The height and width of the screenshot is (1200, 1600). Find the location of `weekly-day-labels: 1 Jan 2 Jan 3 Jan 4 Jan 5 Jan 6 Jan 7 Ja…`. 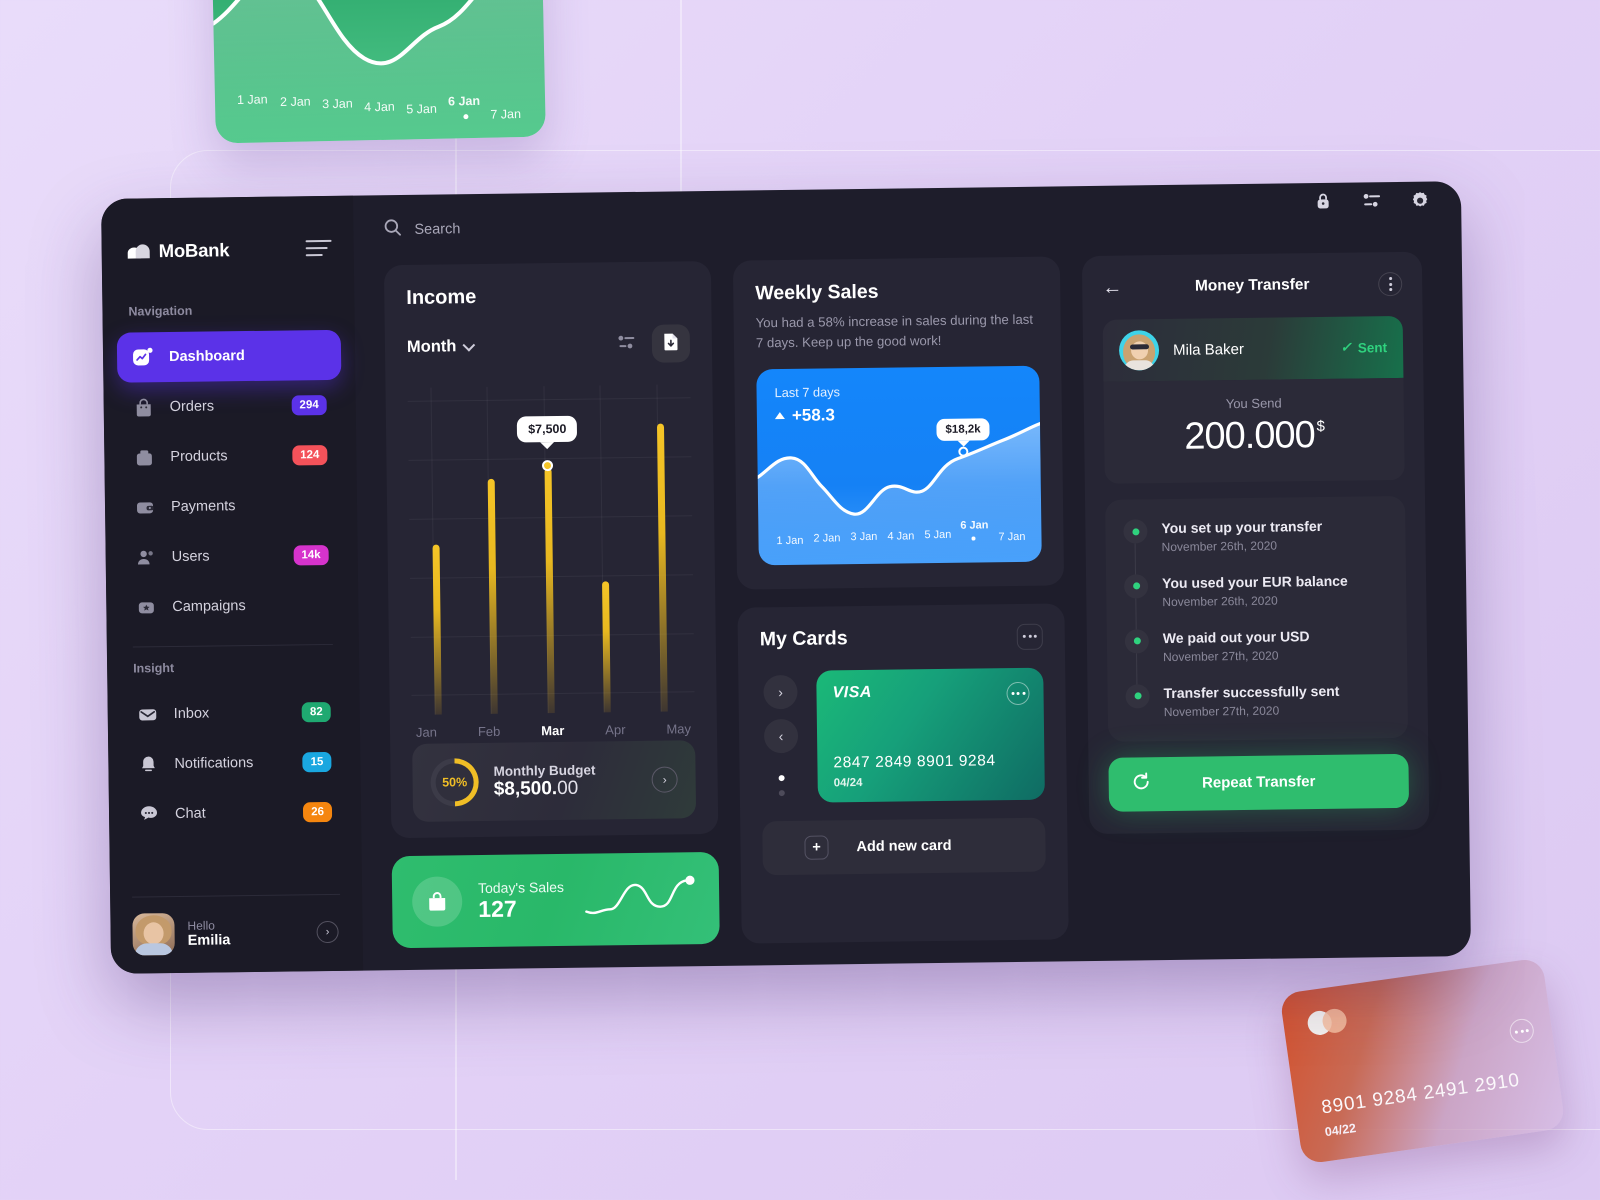

weekly-day-labels: 1 Jan 2 Jan 3 Jan 4 Jan 5 Jan 6 Jan 7 Ja… is located at coordinates (899, 536).